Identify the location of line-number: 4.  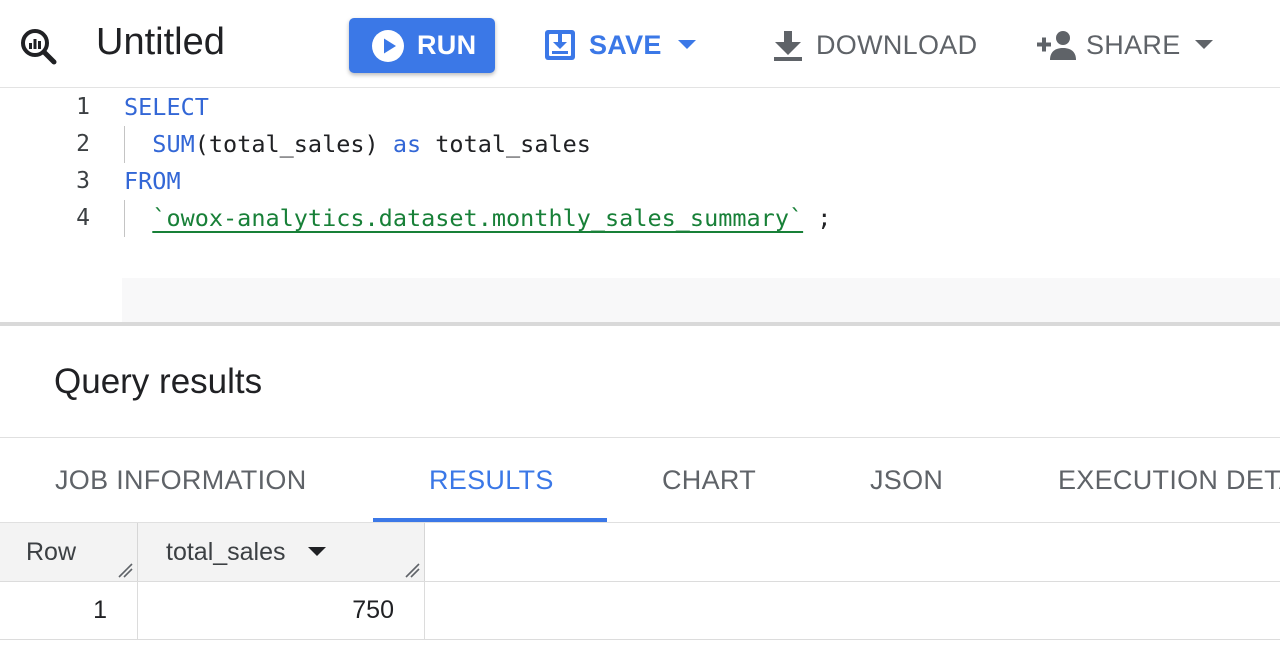
(83, 218).